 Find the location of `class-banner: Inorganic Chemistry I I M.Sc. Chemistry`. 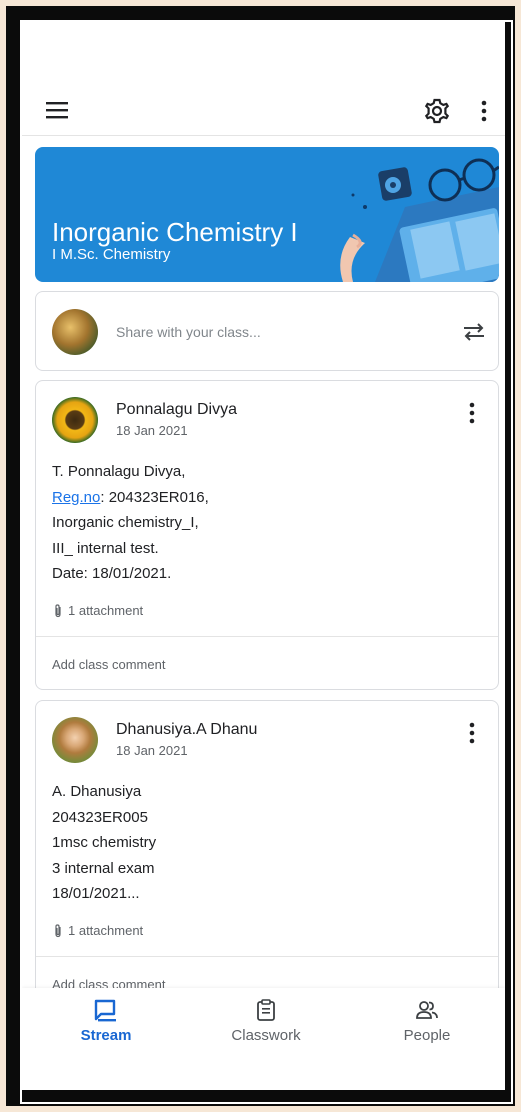

class-banner: Inorganic Chemistry I I M.Sc. Chemistry is located at coordinates (267, 214).